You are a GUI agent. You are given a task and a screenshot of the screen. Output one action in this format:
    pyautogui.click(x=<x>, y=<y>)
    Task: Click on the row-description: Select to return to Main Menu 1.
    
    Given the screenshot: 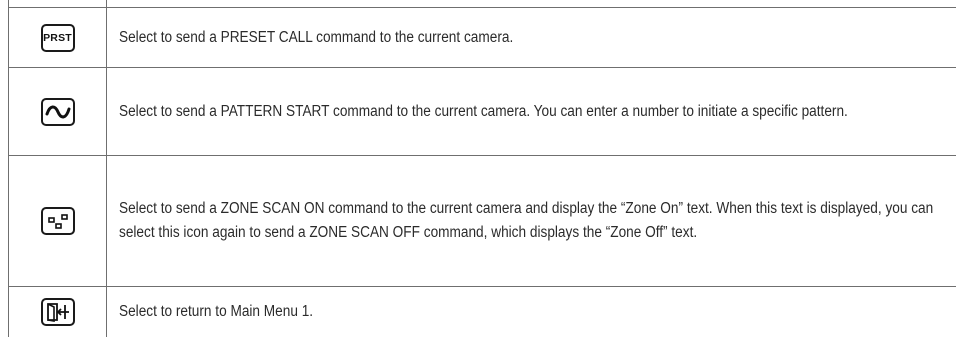 What is the action you would take?
    pyautogui.click(x=216, y=311)
    